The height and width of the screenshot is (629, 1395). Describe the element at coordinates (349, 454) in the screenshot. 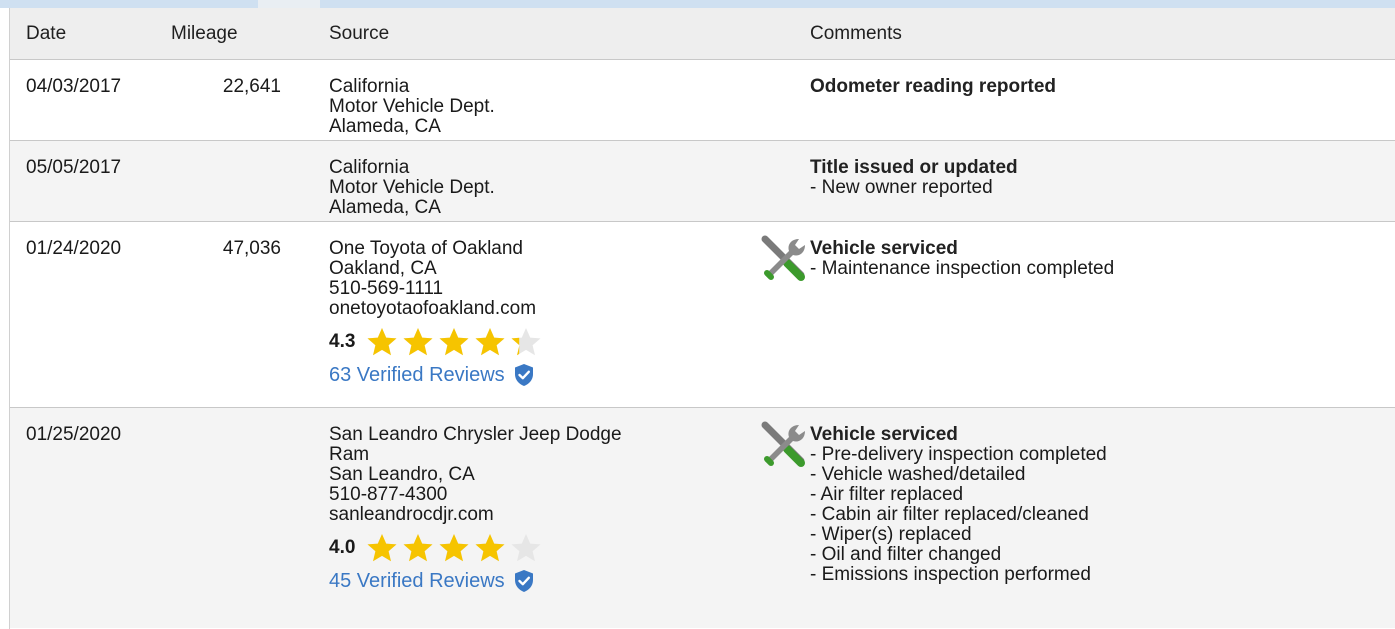

I see `source-line: Ram` at that location.